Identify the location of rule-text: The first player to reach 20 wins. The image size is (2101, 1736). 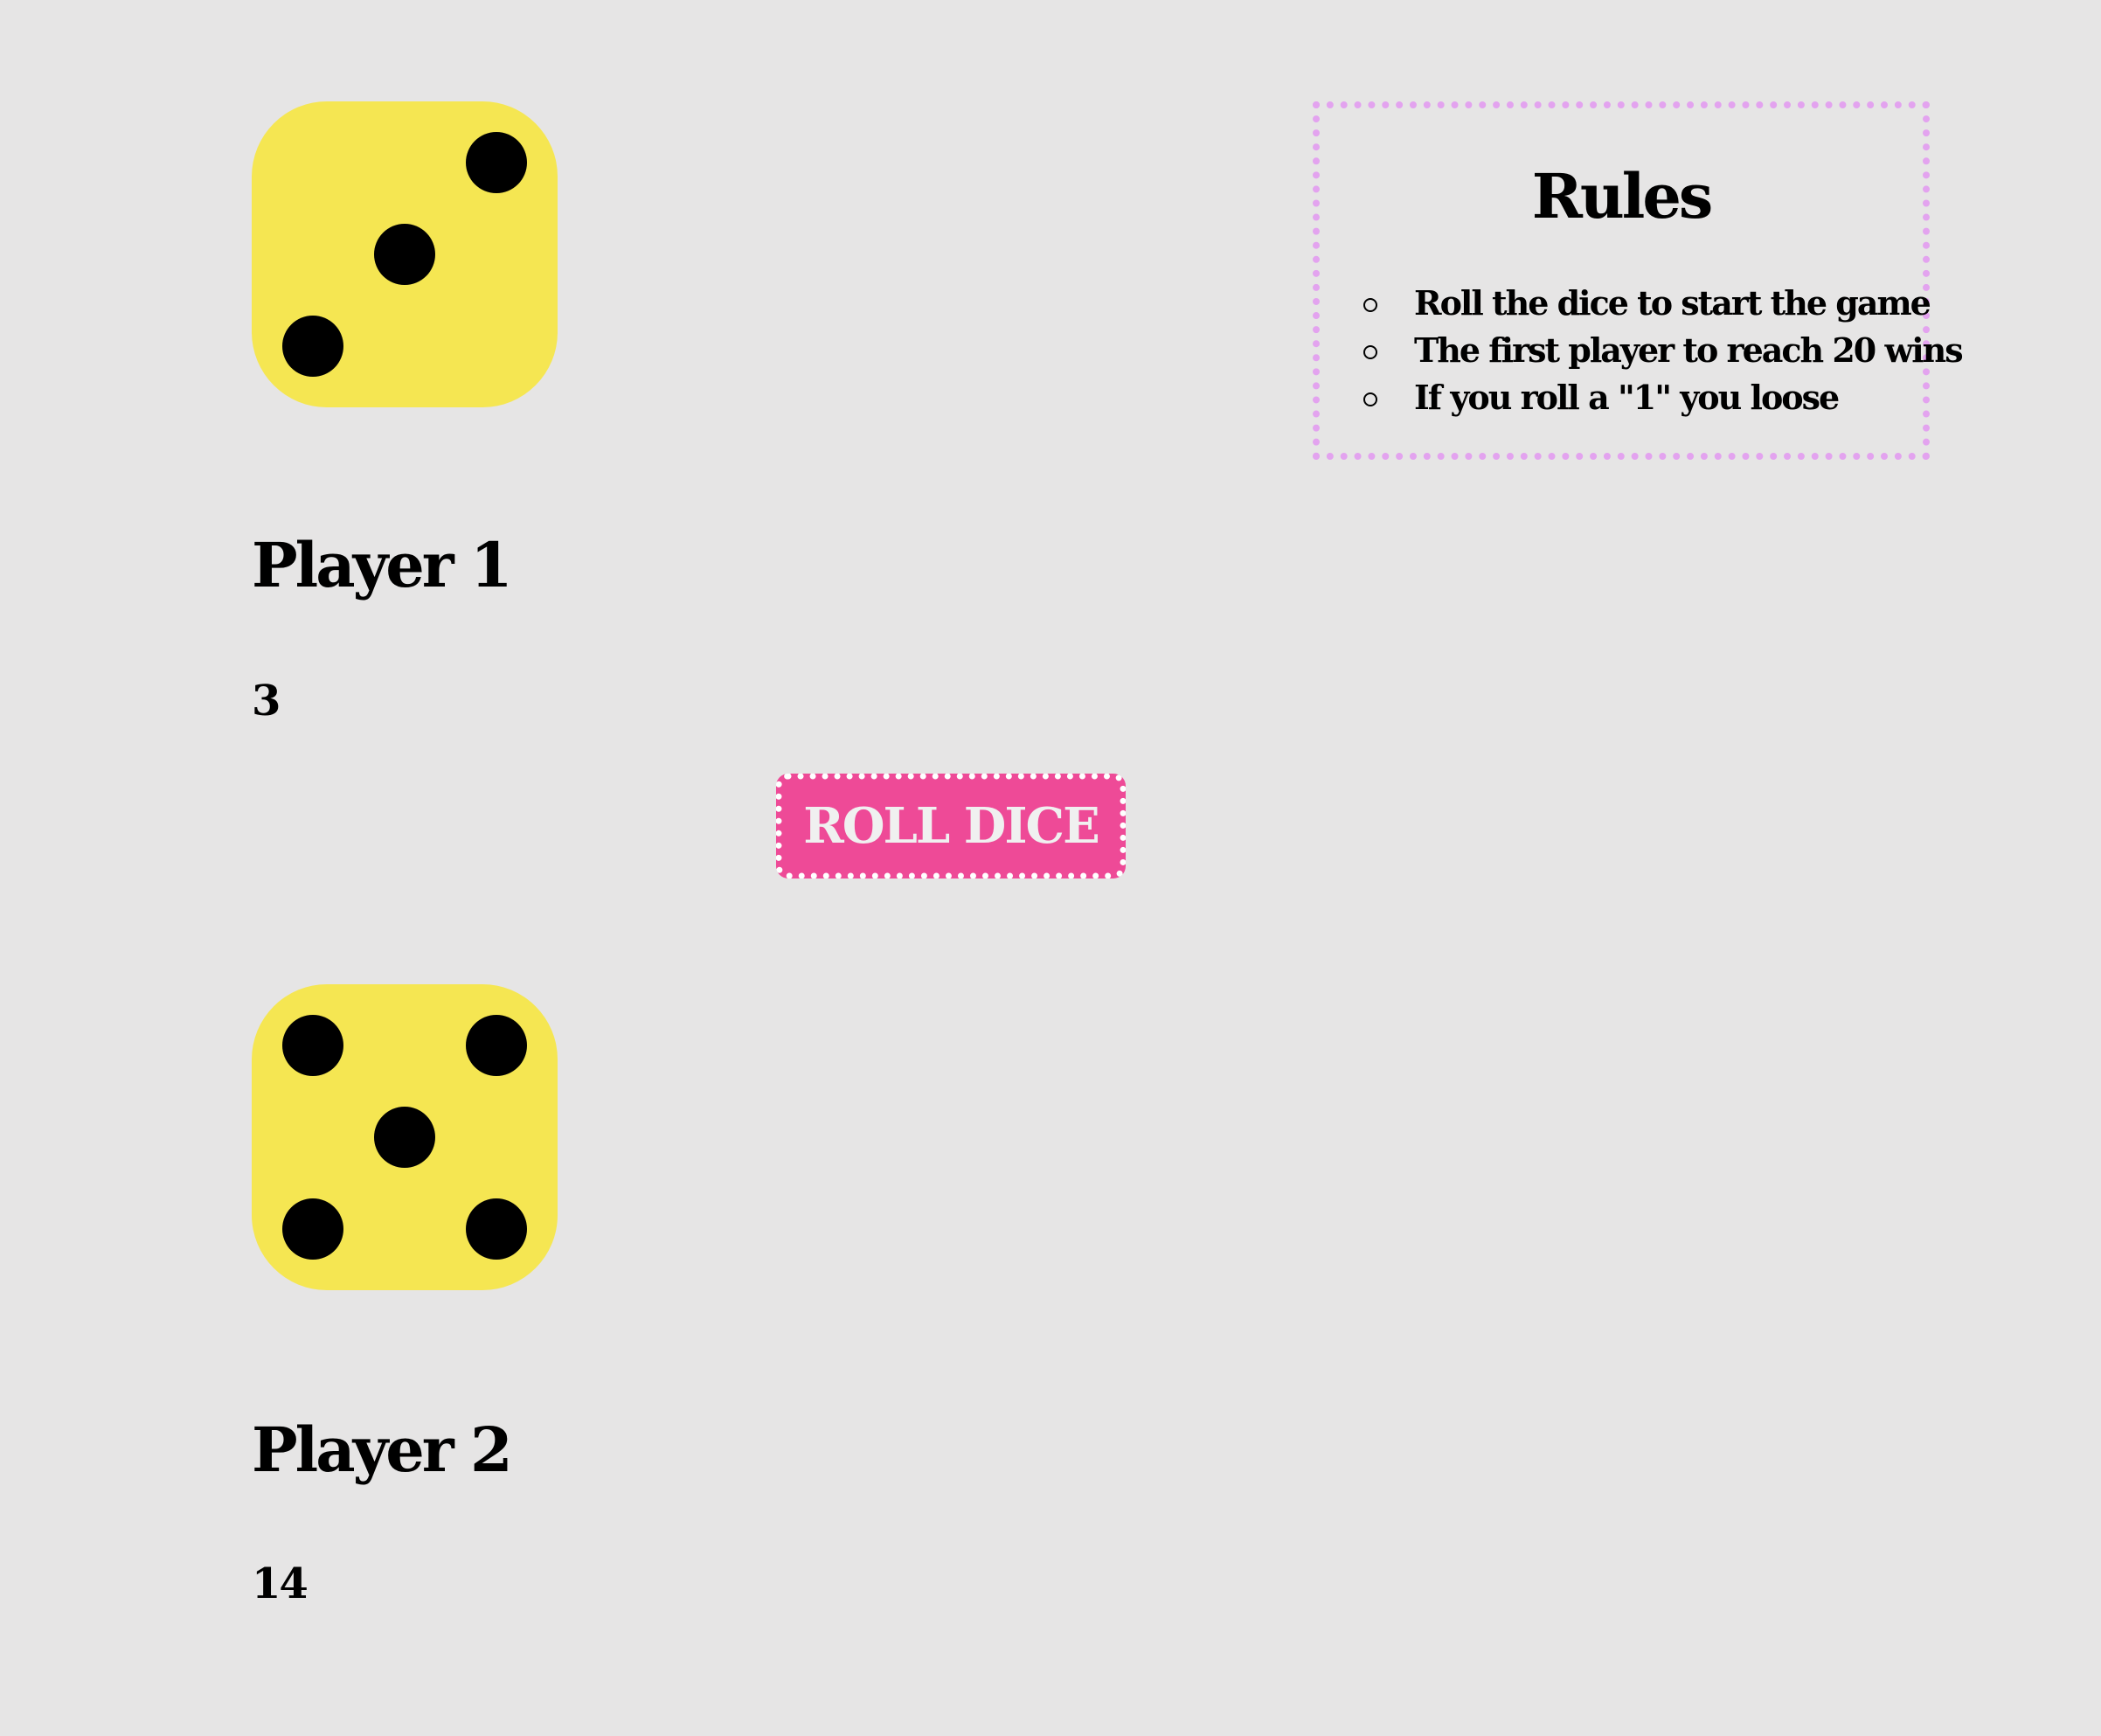
(1689, 350).